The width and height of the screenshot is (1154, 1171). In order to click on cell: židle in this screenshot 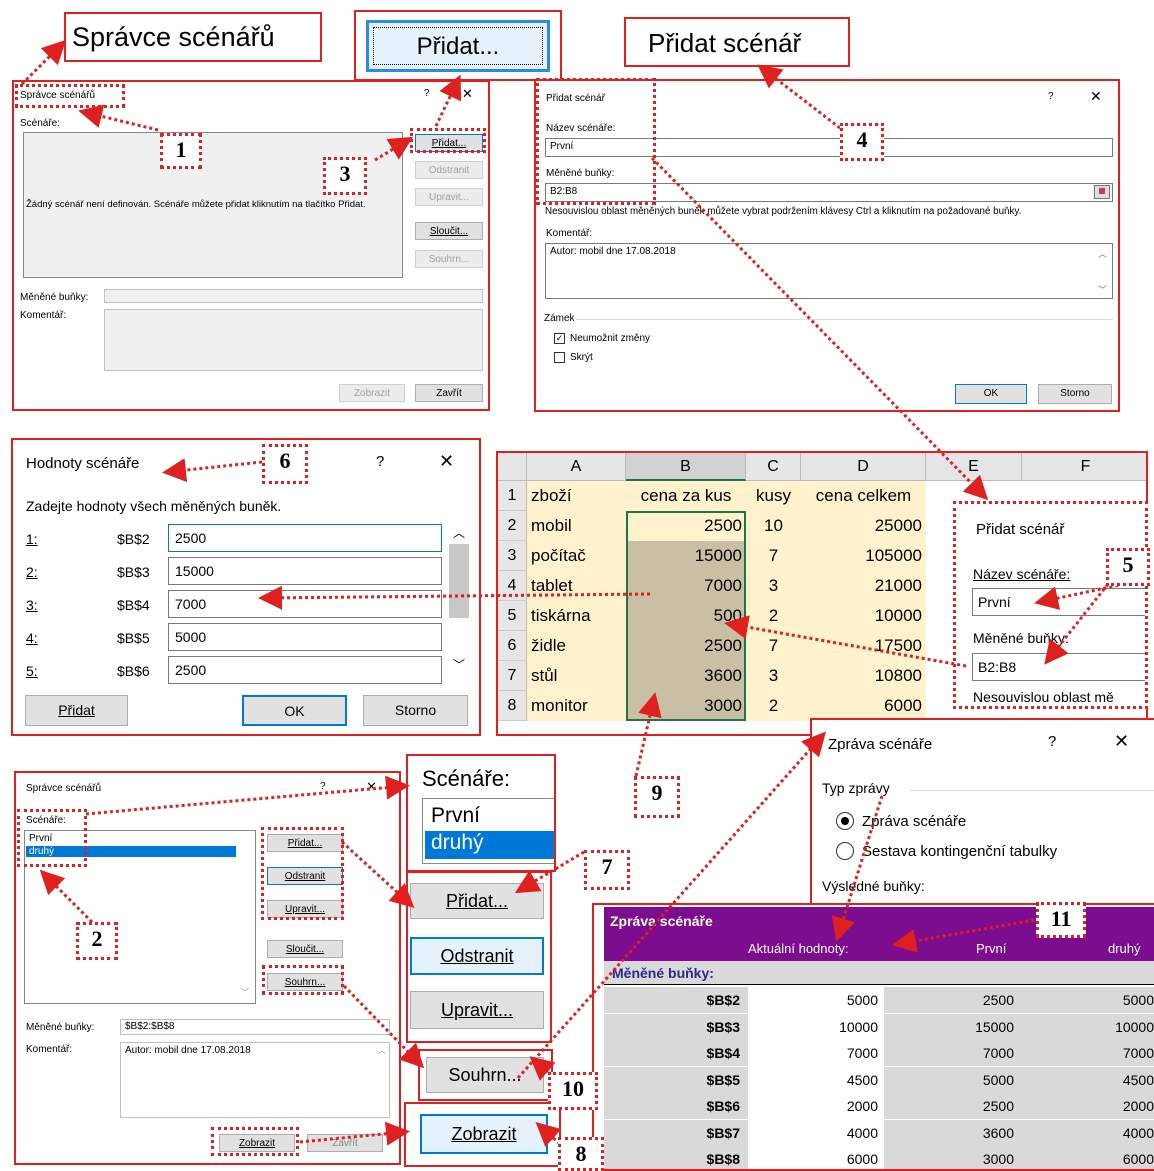, I will do `click(576, 646)`.